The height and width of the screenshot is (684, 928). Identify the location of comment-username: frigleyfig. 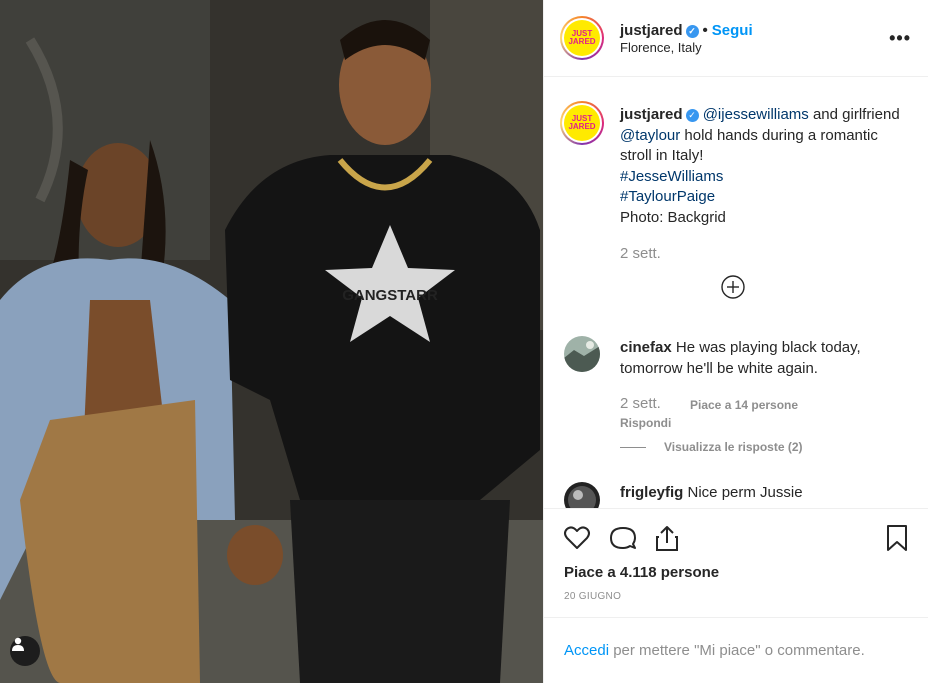
(651, 492).